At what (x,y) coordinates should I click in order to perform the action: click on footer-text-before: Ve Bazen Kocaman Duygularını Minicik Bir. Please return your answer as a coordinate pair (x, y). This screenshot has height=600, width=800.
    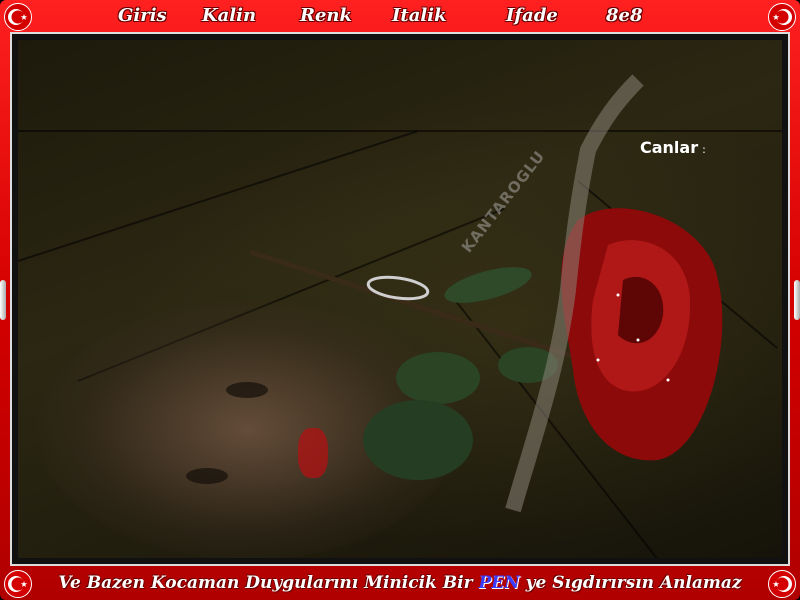
    Looking at the image, I should click on (265, 583).